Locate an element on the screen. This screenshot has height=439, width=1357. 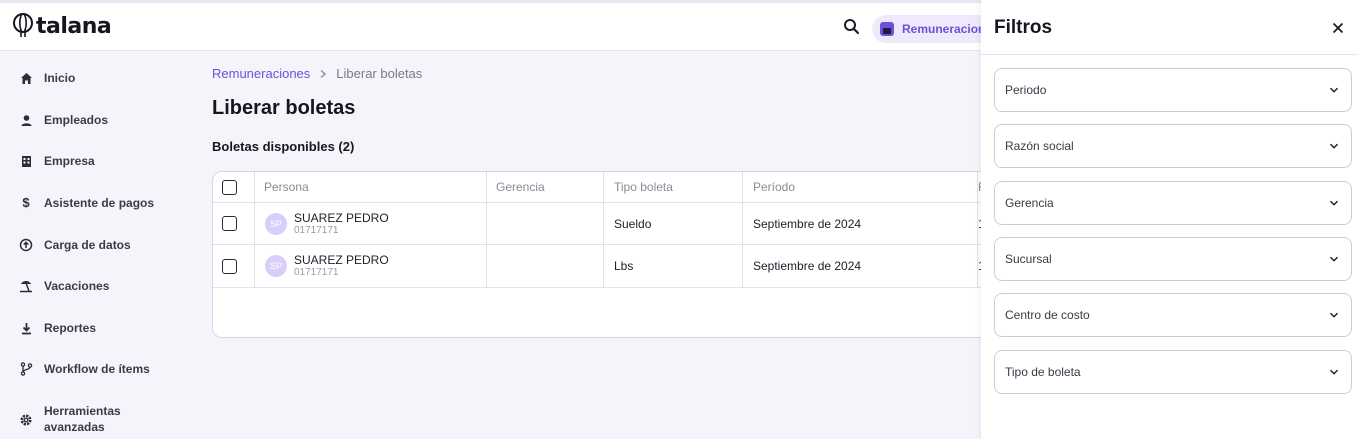
filter-label: Sucursal is located at coordinates (1028, 259).